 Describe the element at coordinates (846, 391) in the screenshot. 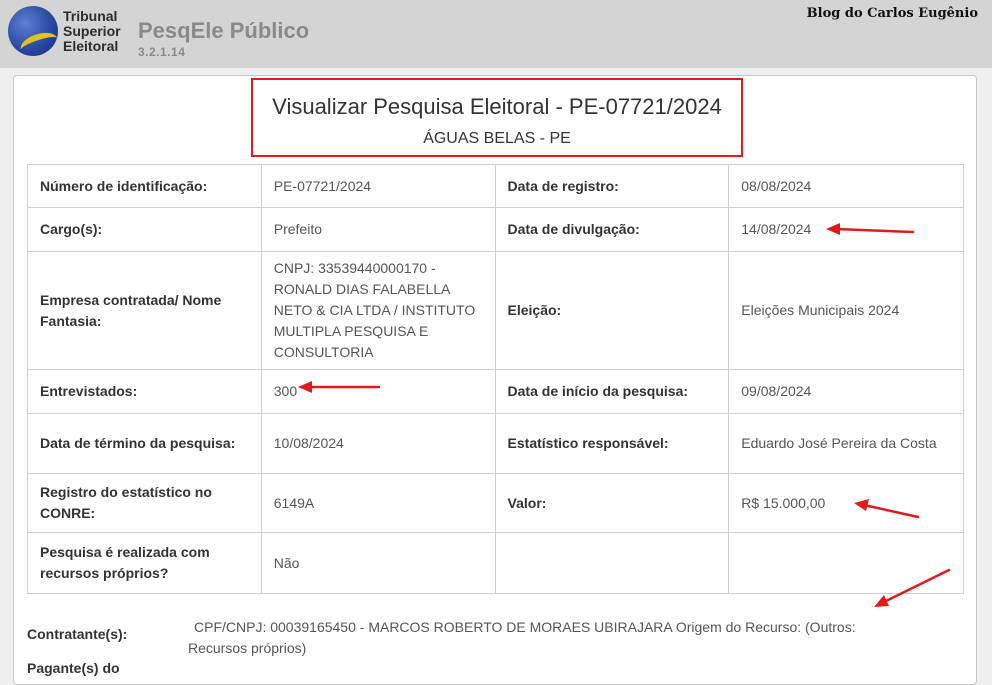

I see `value-cell: 09/08/2024` at that location.